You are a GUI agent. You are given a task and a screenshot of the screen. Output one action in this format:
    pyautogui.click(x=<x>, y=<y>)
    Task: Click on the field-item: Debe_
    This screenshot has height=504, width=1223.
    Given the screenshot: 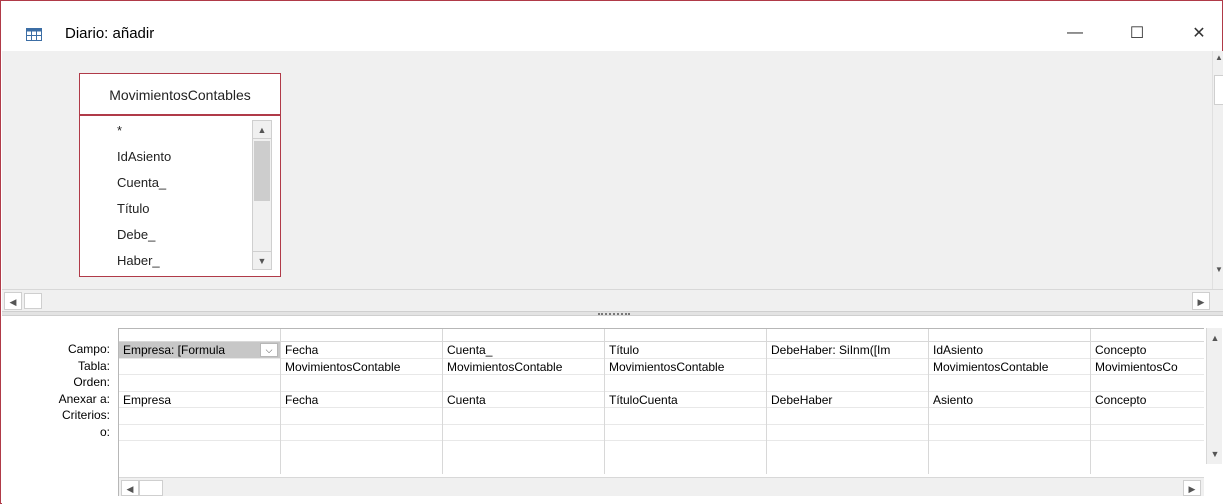 What is the action you would take?
    pyautogui.click(x=166, y=235)
    